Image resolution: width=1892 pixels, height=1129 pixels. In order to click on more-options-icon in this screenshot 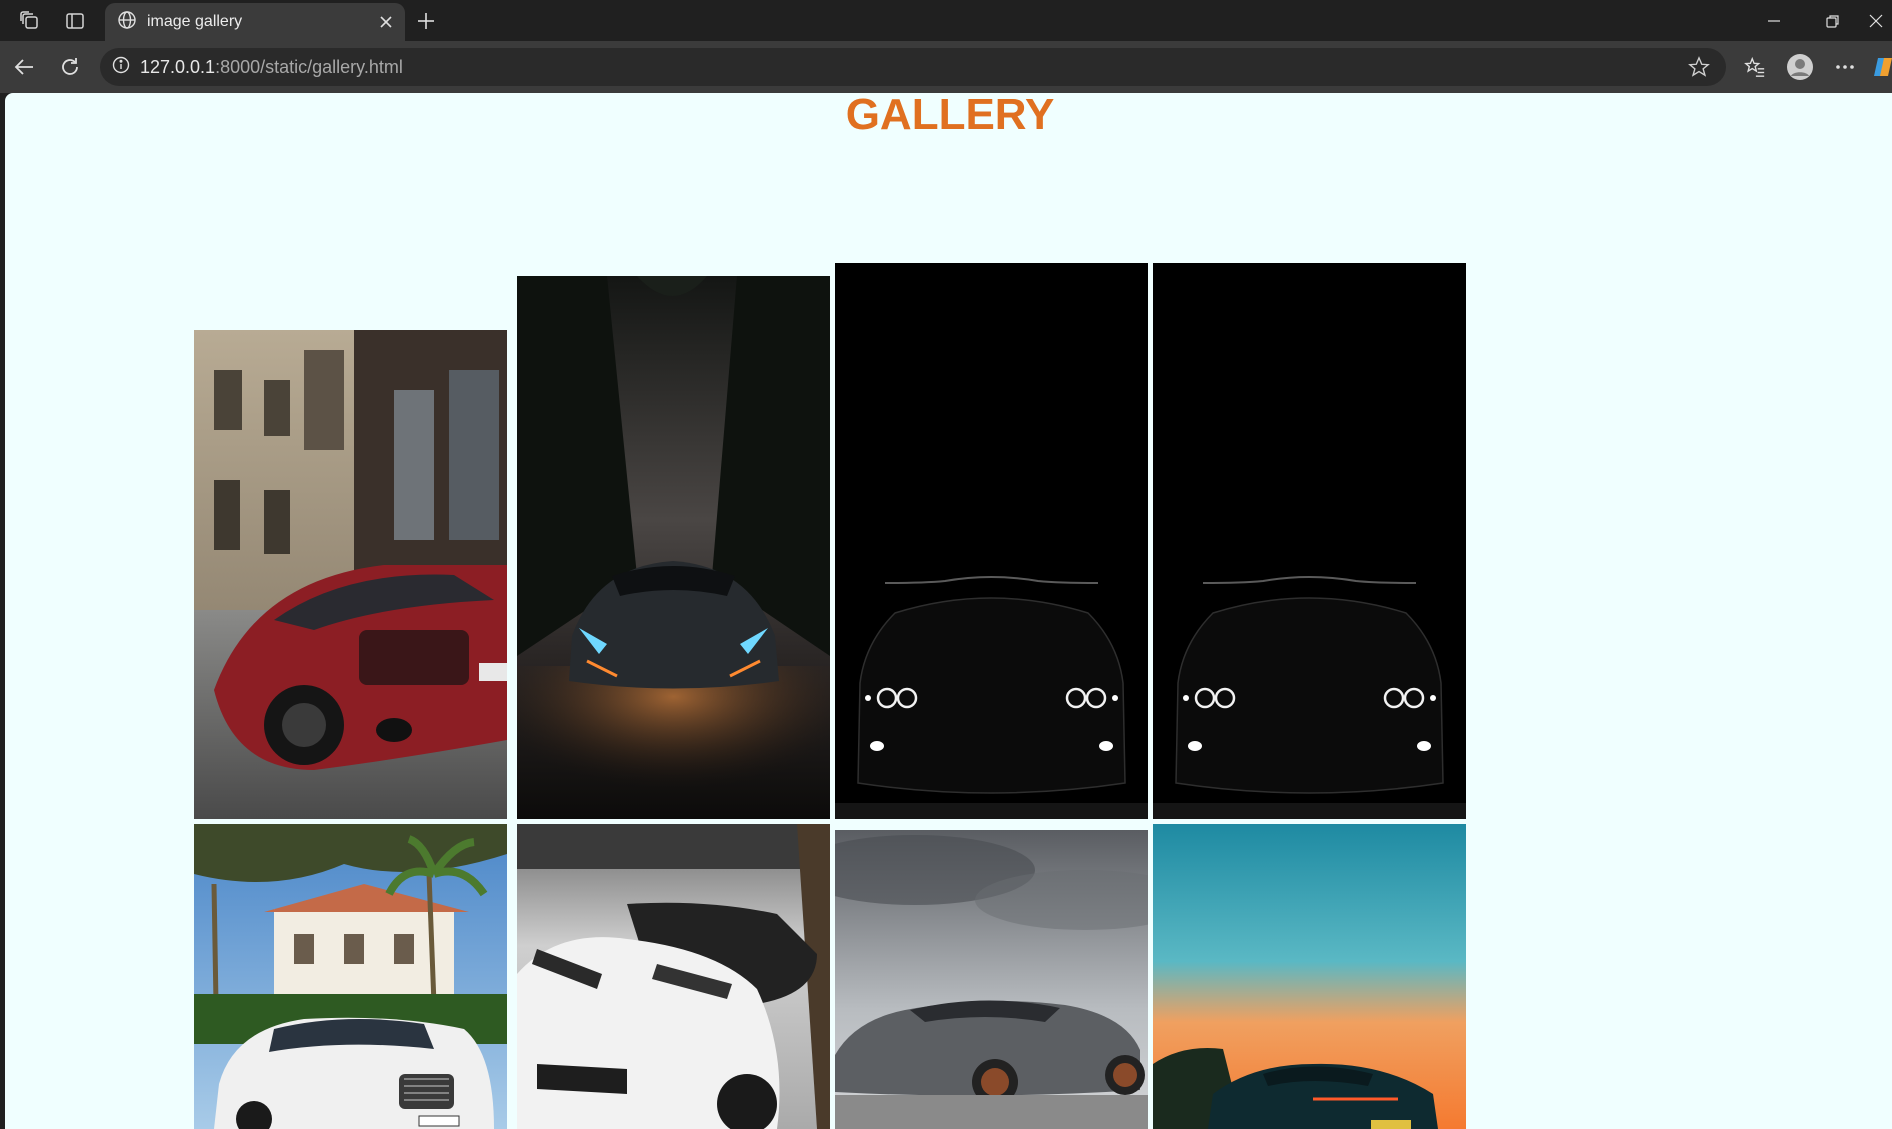, I will do `click(1845, 67)`.